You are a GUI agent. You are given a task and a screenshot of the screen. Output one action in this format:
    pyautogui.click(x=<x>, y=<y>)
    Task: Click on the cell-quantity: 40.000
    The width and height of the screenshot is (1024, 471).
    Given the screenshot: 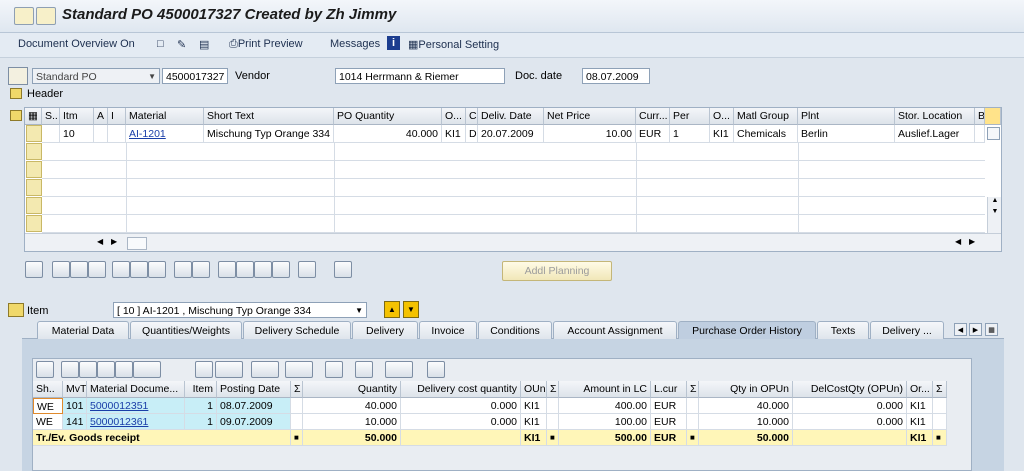 What is the action you would take?
    pyautogui.click(x=352, y=406)
    